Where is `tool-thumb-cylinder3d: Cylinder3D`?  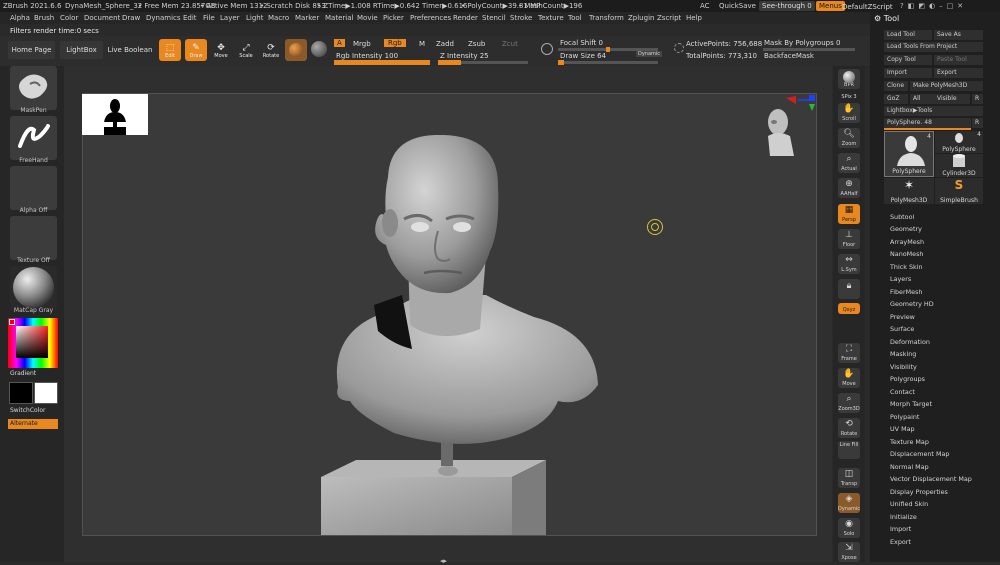
tool-thumb-cylinder3d: Cylinder3D is located at coordinates (959, 165).